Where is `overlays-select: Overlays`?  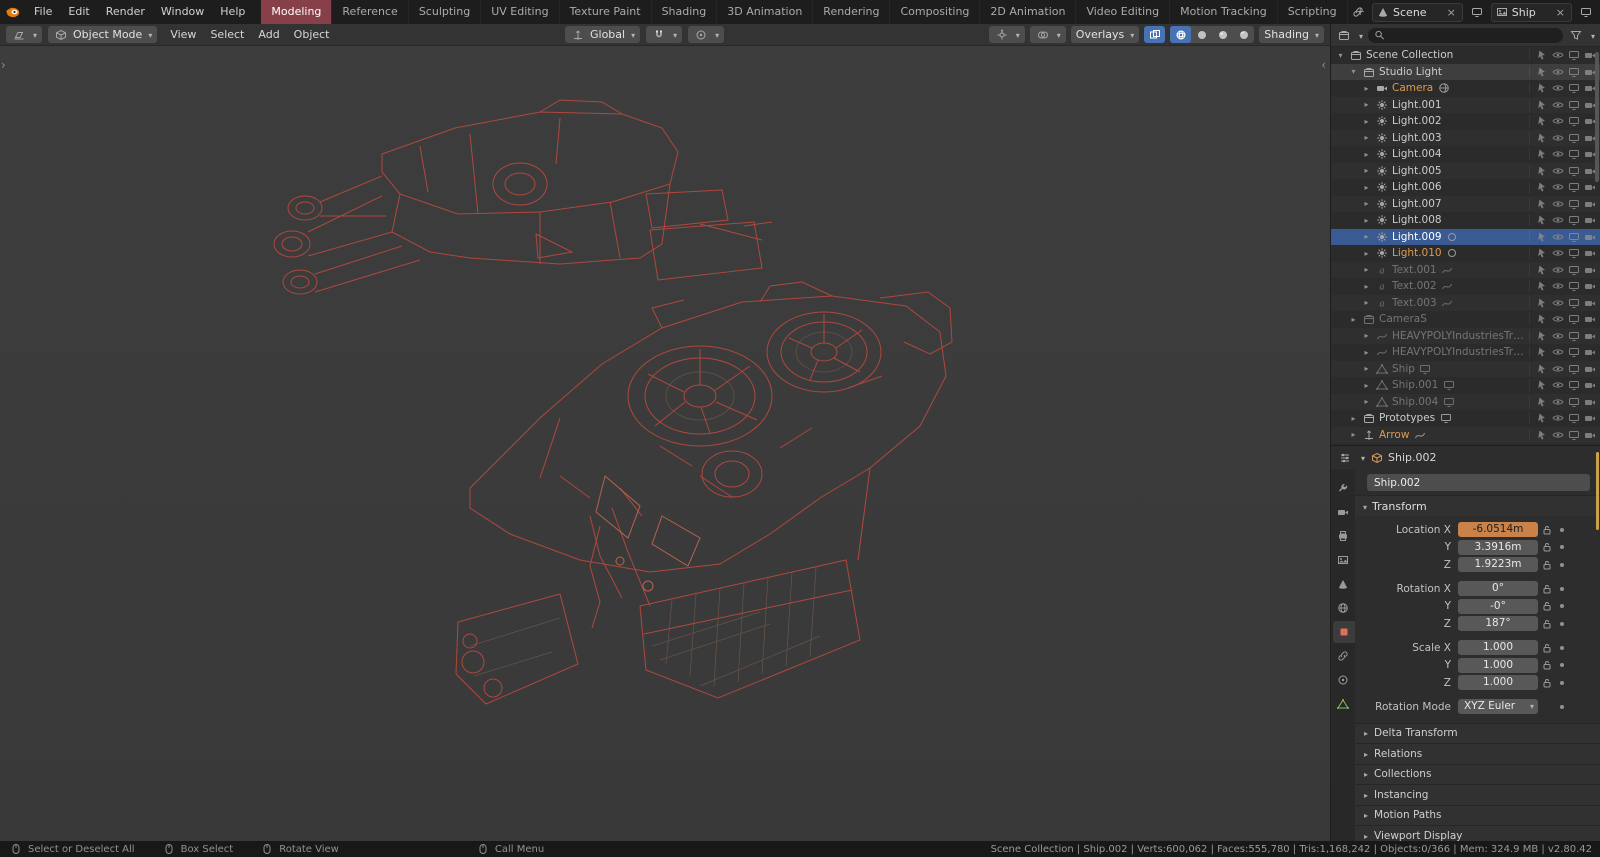 overlays-select: Overlays is located at coordinates (1105, 34).